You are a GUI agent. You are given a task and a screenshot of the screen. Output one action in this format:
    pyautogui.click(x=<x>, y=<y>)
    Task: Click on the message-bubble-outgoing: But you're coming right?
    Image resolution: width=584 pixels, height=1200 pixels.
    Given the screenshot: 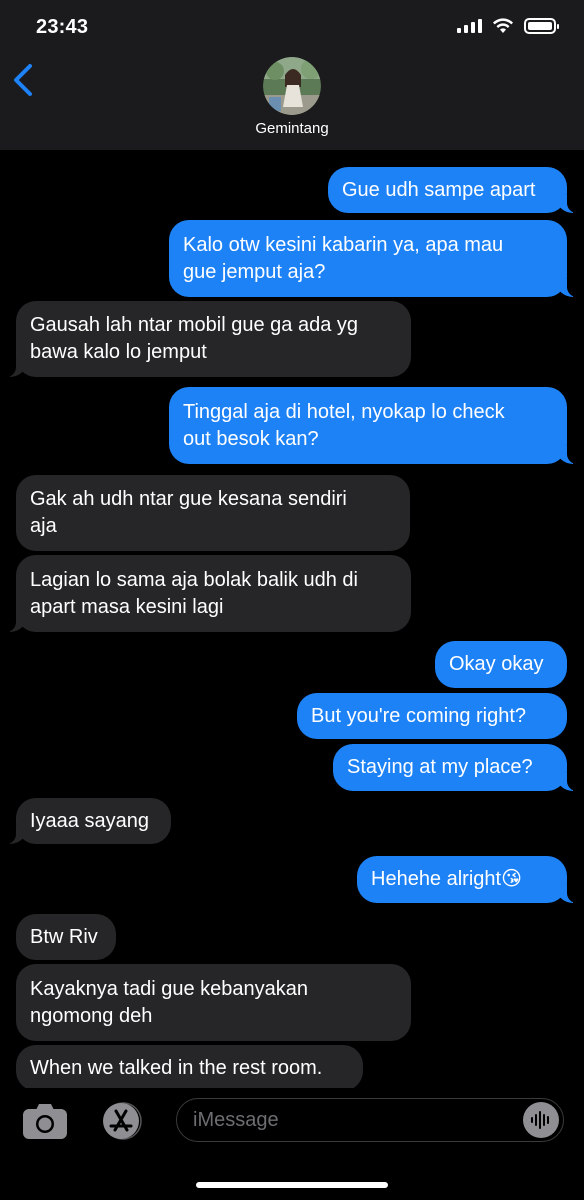 What is the action you would take?
    pyautogui.click(x=432, y=716)
    